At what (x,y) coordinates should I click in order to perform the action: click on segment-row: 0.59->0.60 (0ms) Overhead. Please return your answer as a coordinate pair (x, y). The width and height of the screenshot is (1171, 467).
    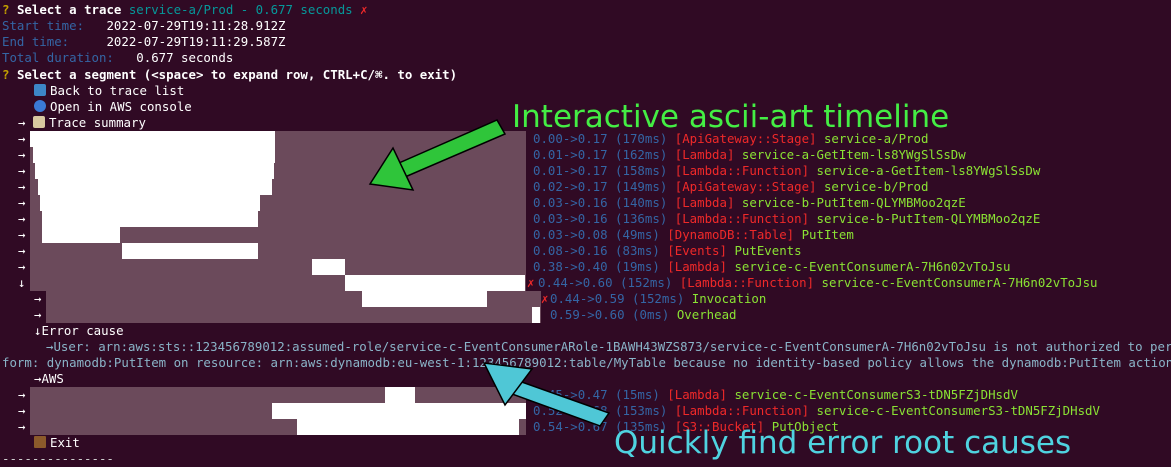
    Looking at the image, I should click on (643, 315).